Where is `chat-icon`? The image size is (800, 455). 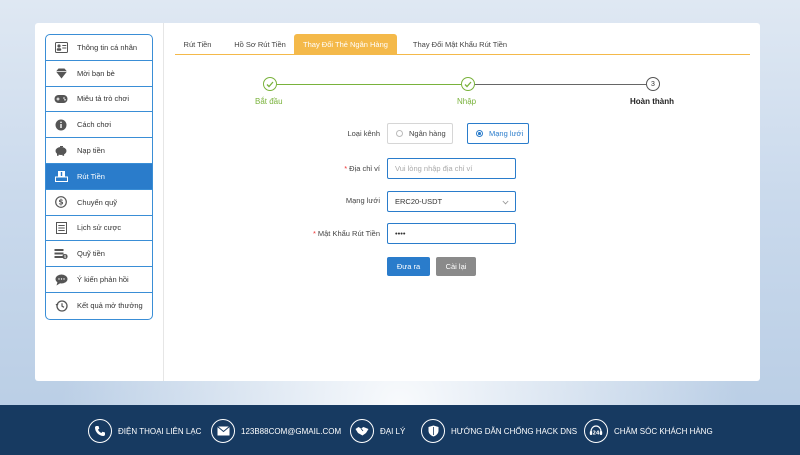 chat-icon is located at coordinates (61, 280).